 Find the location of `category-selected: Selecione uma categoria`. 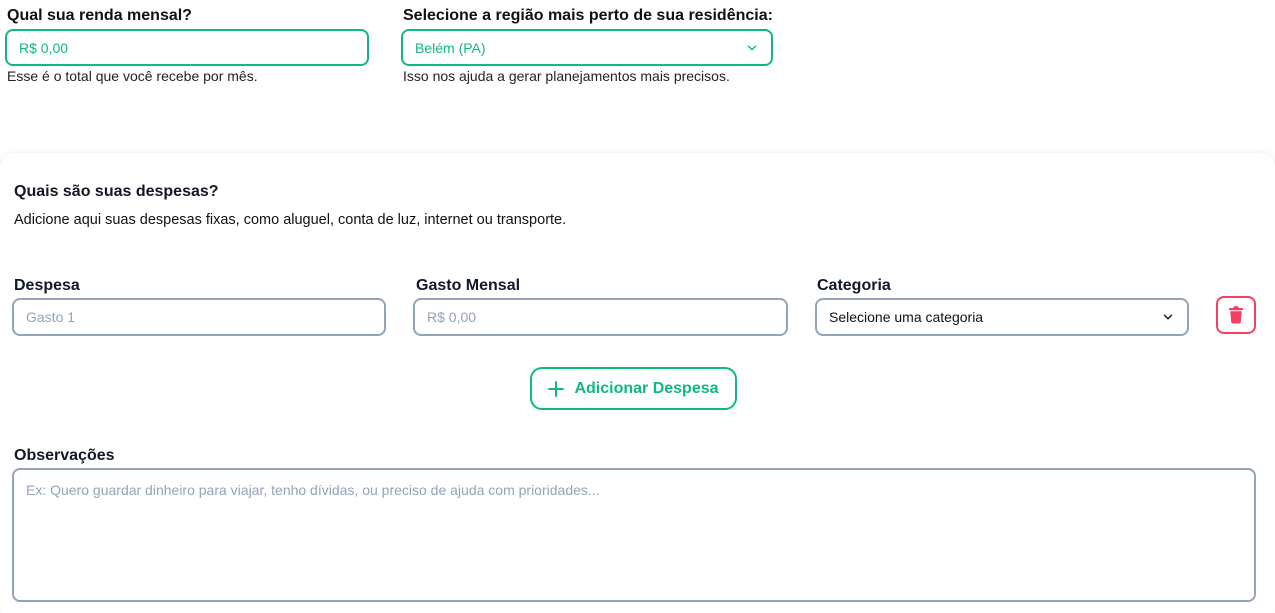

category-selected: Selecione uma categoria is located at coordinates (906, 317).